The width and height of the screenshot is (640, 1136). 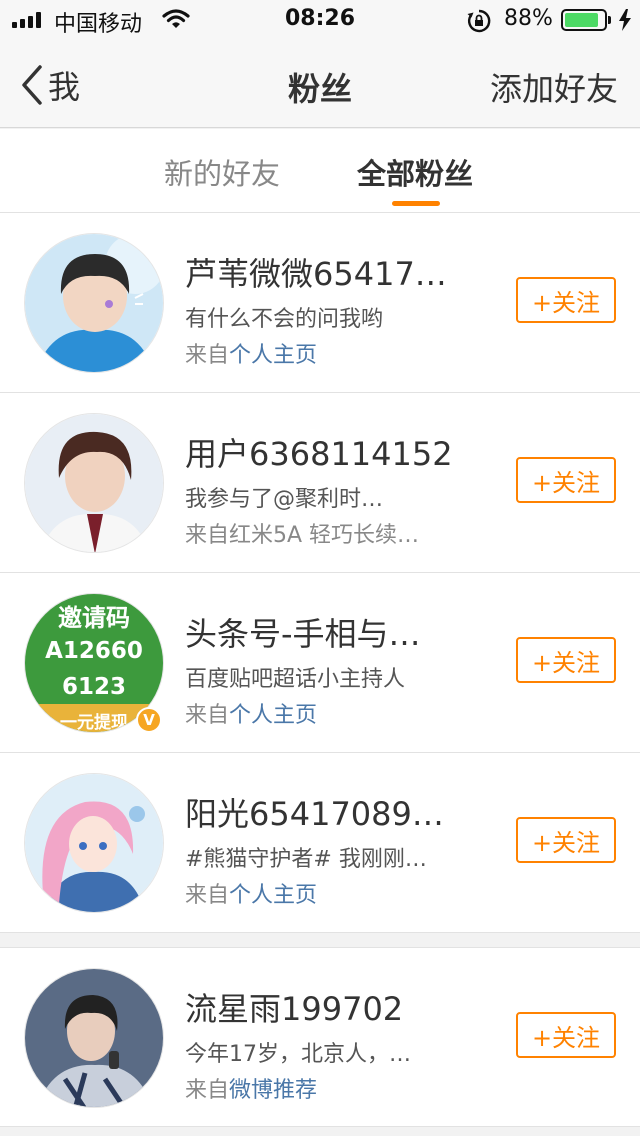 What do you see at coordinates (584, 20) in the screenshot?
I see `battery-icon` at bounding box center [584, 20].